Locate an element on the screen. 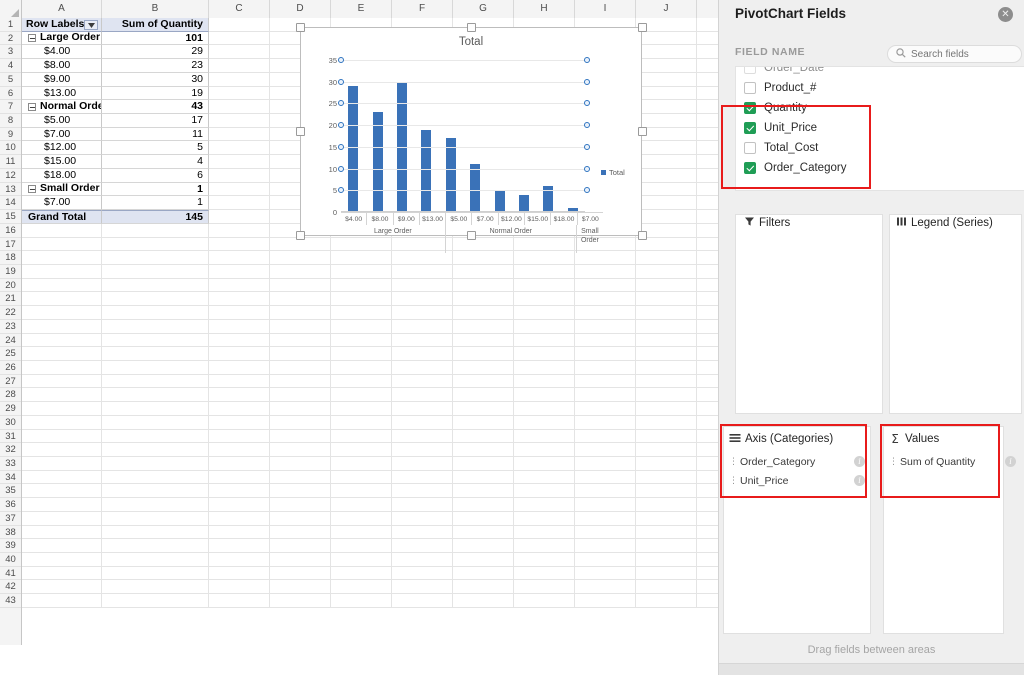  cell-K28 is located at coordinates (707, 395).